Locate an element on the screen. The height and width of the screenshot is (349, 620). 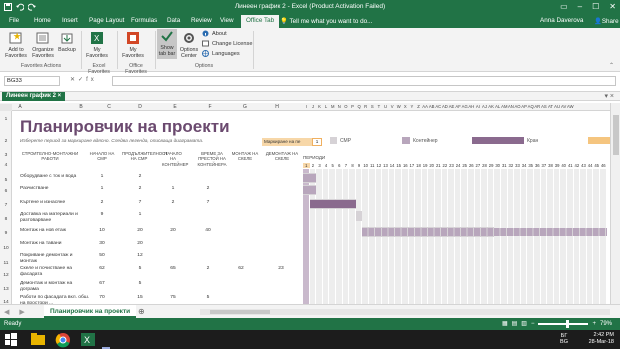
sheet-nav-arrows: ◀ ▶ is located at coordinates (16, 312).